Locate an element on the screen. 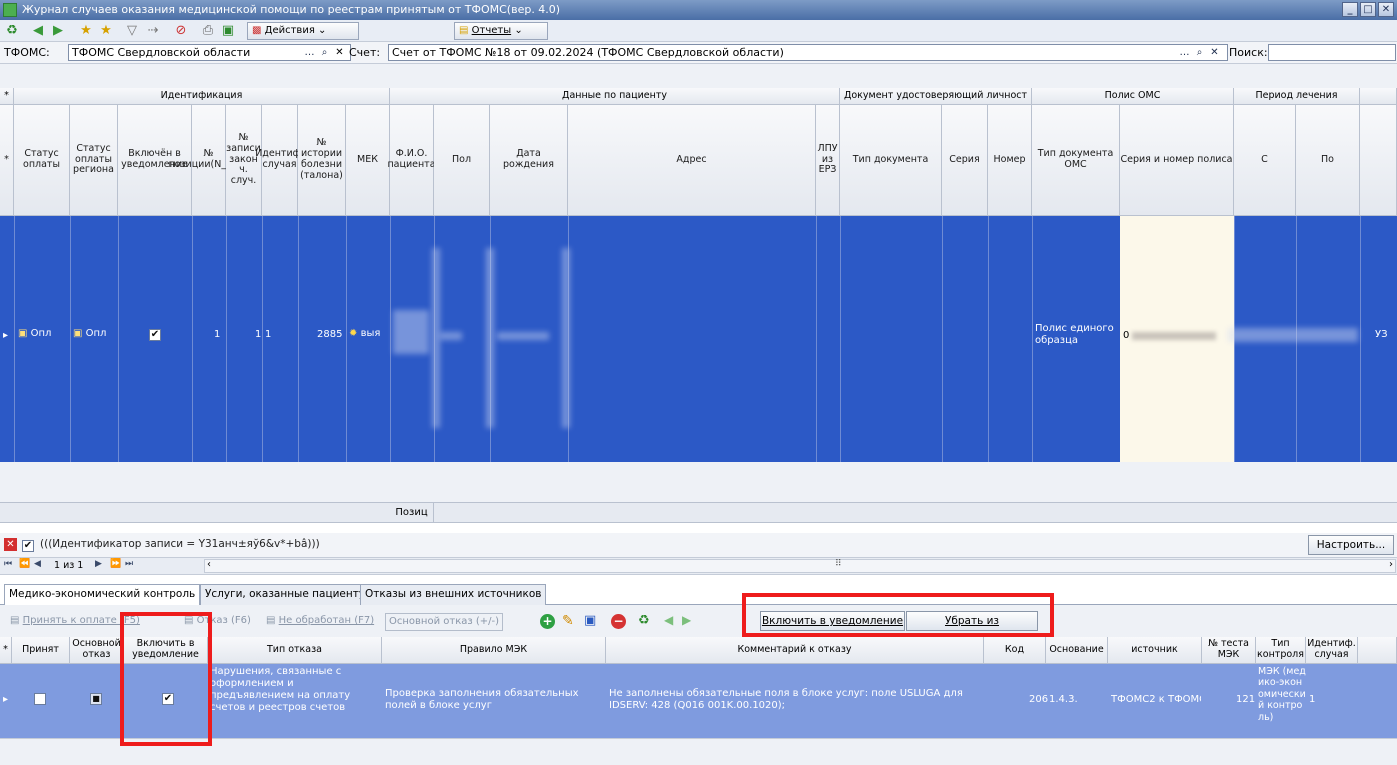  col2-comment: Комментарий к отказу is located at coordinates (795, 650).